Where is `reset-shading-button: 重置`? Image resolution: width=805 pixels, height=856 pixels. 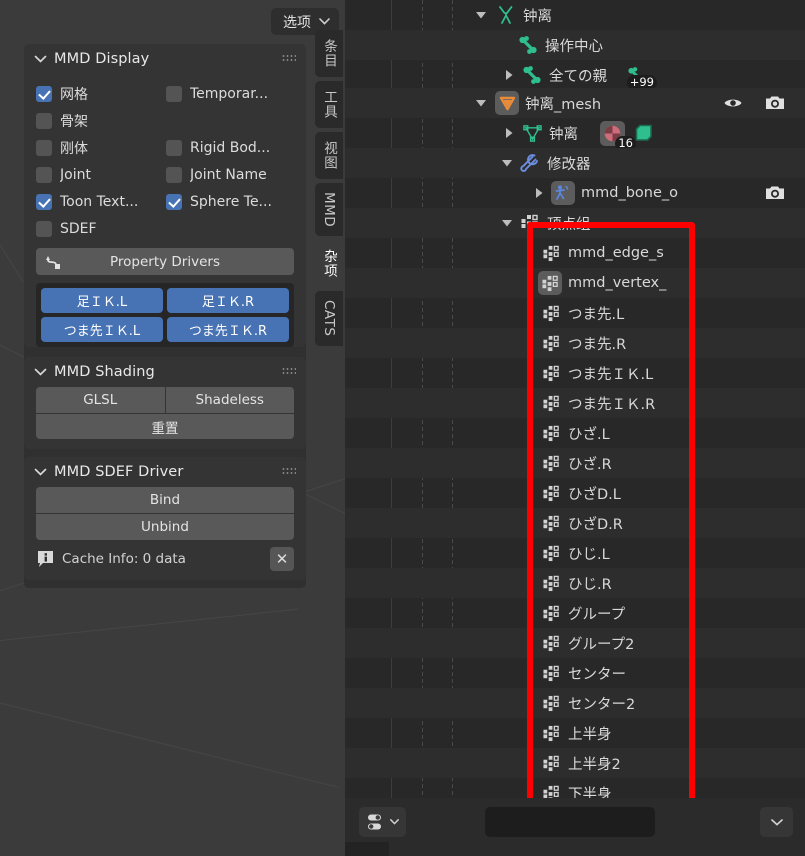
reset-shading-button: 重置 is located at coordinates (165, 426).